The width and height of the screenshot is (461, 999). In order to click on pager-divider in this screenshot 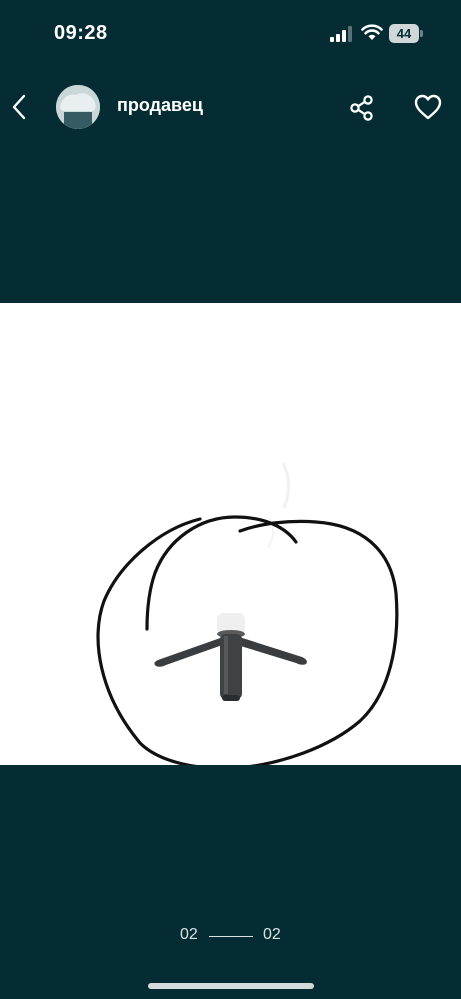, I will do `click(231, 936)`.